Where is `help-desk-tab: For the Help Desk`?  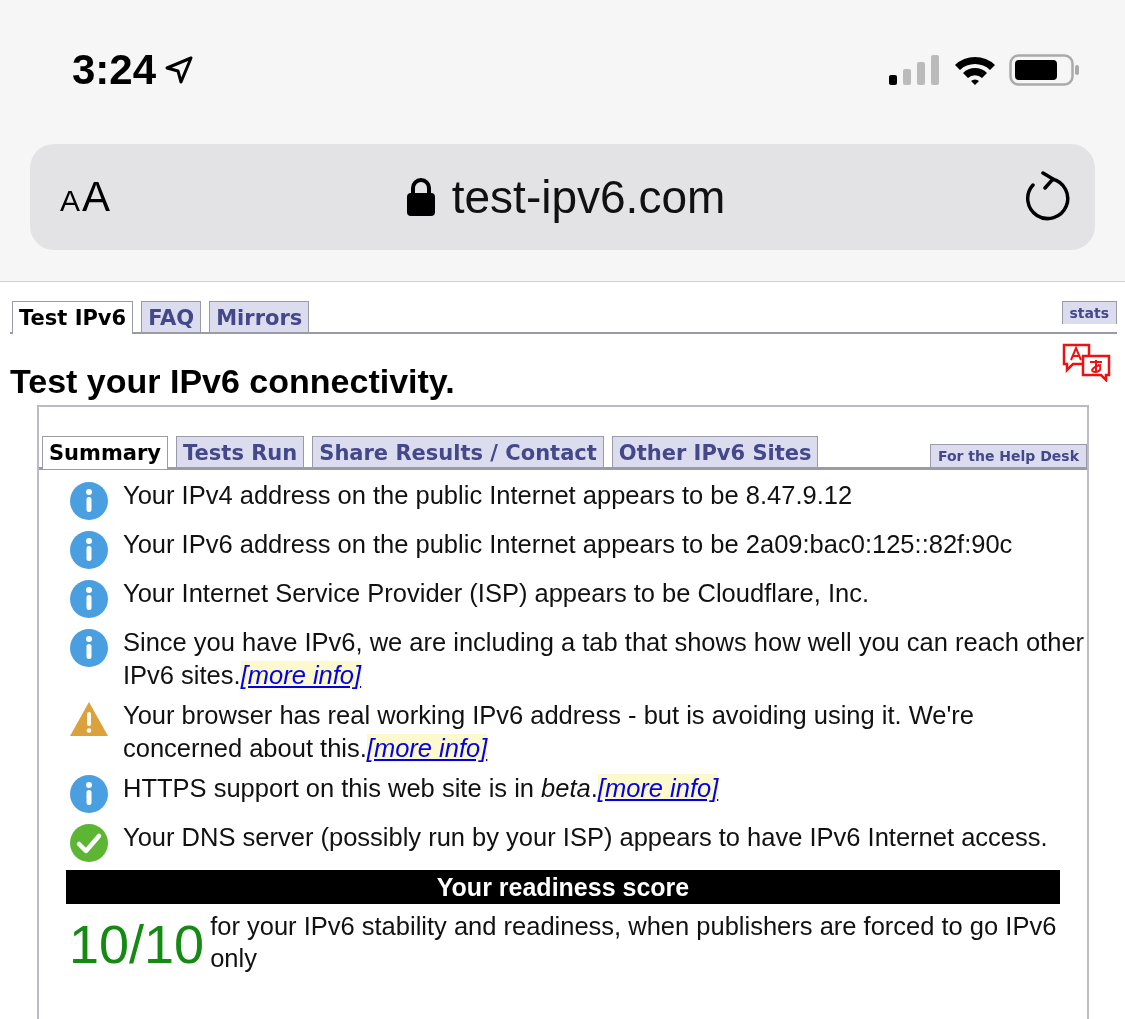
help-desk-tab: For the Help Desk is located at coordinates (1008, 455).